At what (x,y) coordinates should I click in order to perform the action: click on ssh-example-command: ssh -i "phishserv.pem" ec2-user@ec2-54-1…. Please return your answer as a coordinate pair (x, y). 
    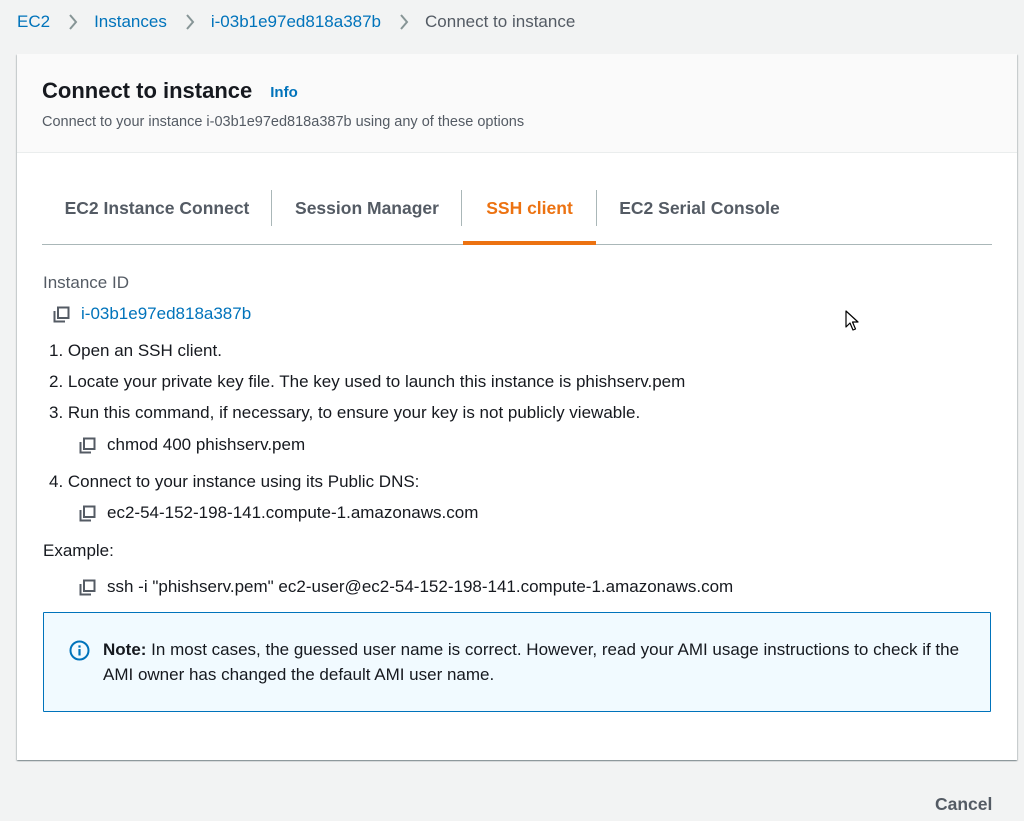
    Looking at the image, I should click on (420, 586).